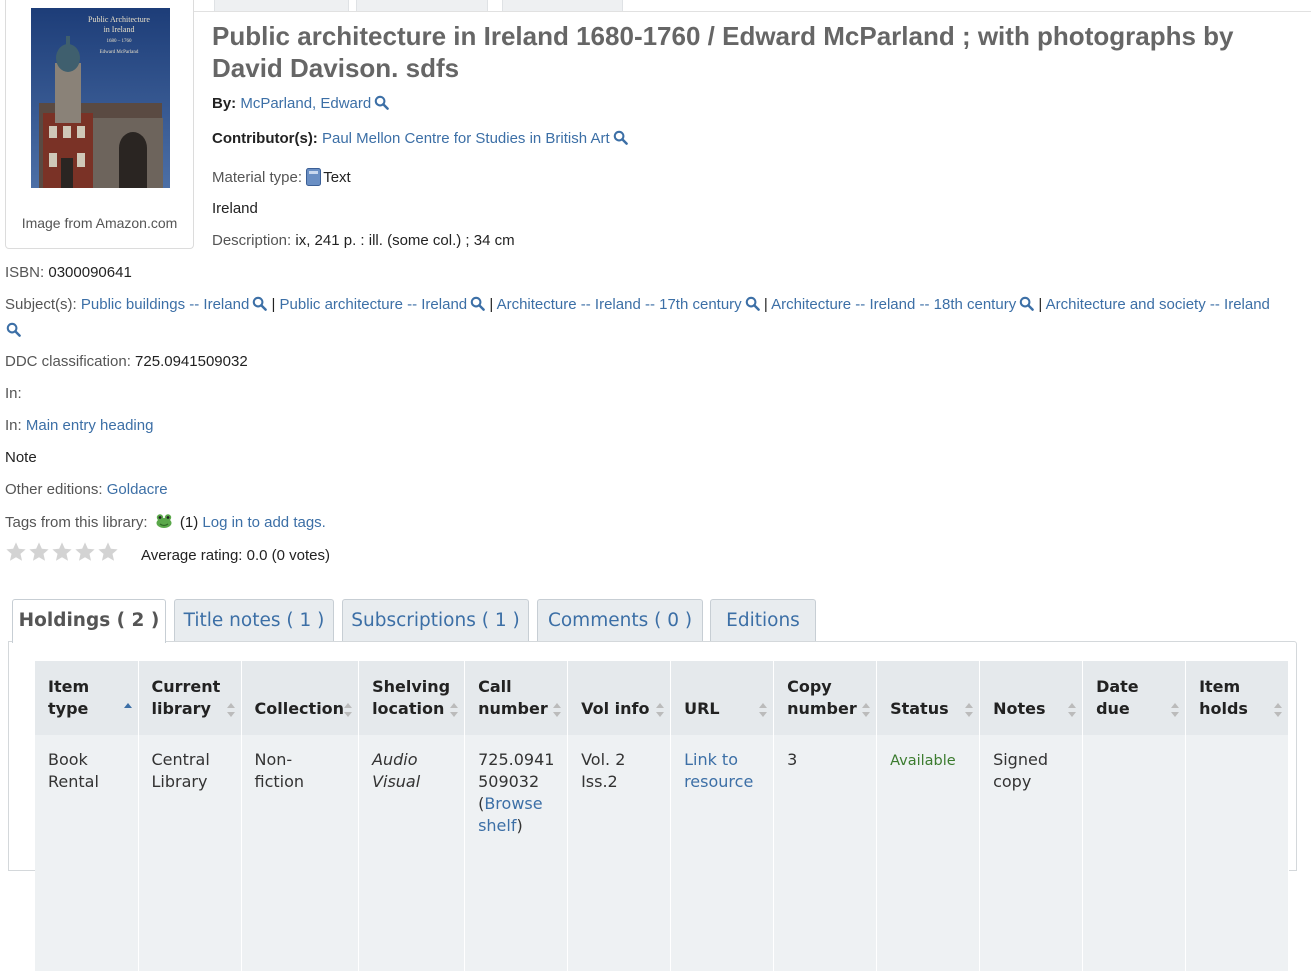 The image size is (1311, 971). Describe the element at coordinates (928, 698) in the screenshot. I see `column-header-status: Status` at that location.